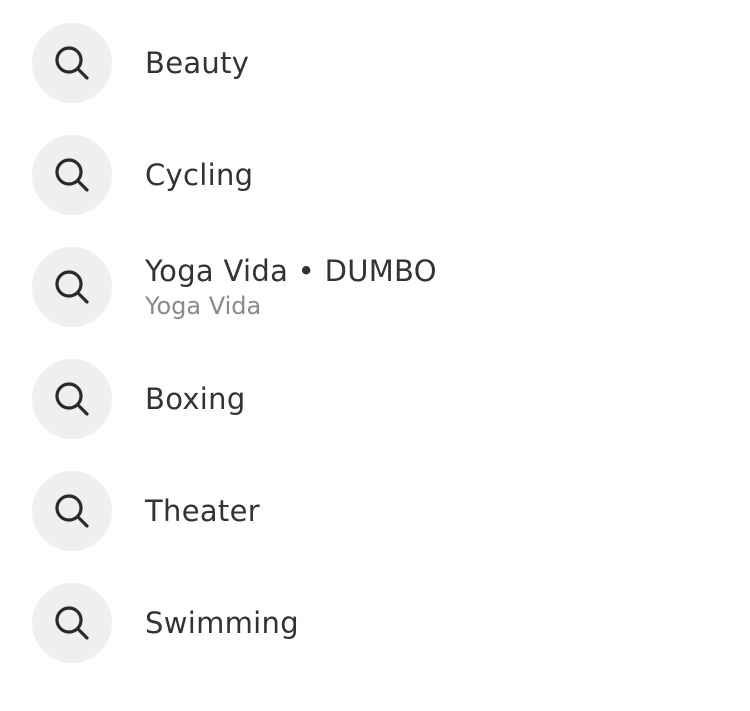 Image resolution: width=750 pixels, height=711 pixels. Describe the element at coordinates (199, 175) in the screenshot. I see `suggestion-title: Cycling` at that location.